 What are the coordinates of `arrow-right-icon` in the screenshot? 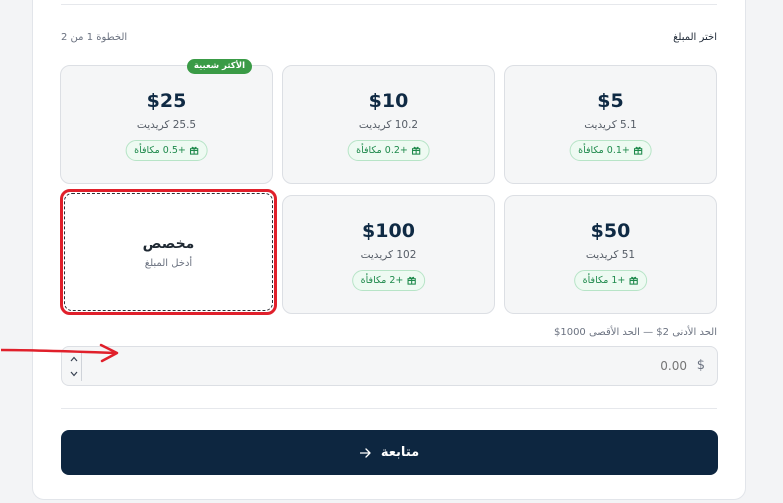 It's located at (365, 452).